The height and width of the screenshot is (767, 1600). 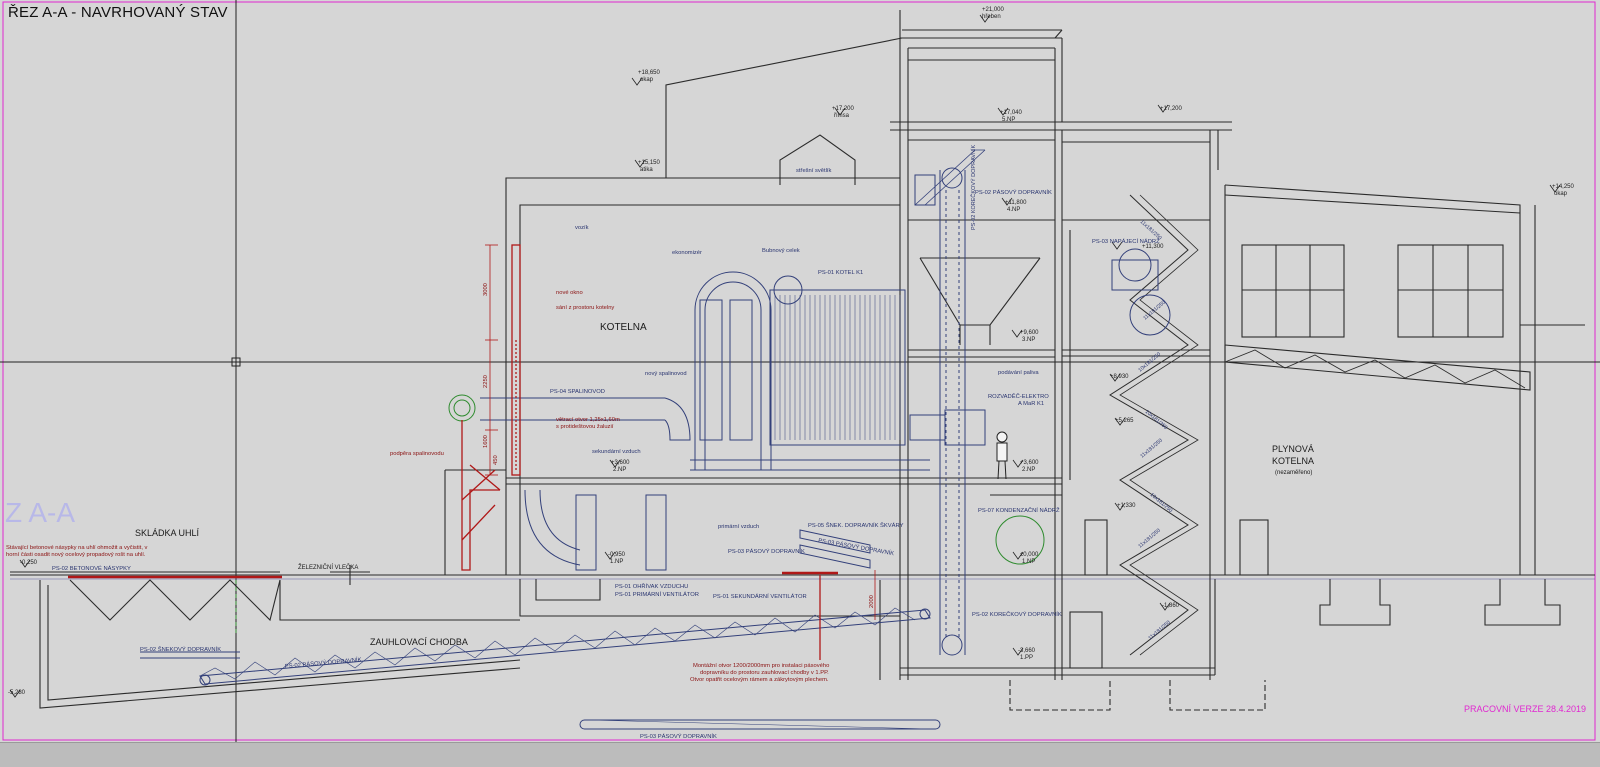 What do you see at coordinates (1028, 470) in the screenshot?
I see `level-3600b-note: 2.NP` at bounding box center [1028, 470].